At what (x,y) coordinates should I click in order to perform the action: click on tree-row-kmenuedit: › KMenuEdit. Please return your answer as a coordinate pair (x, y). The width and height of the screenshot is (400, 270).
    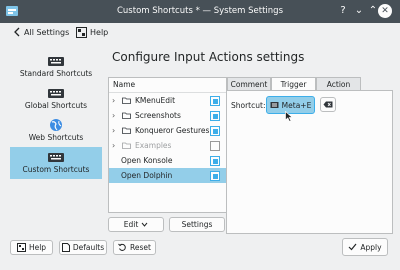
    Looking at the image, I should click on (167, 100).